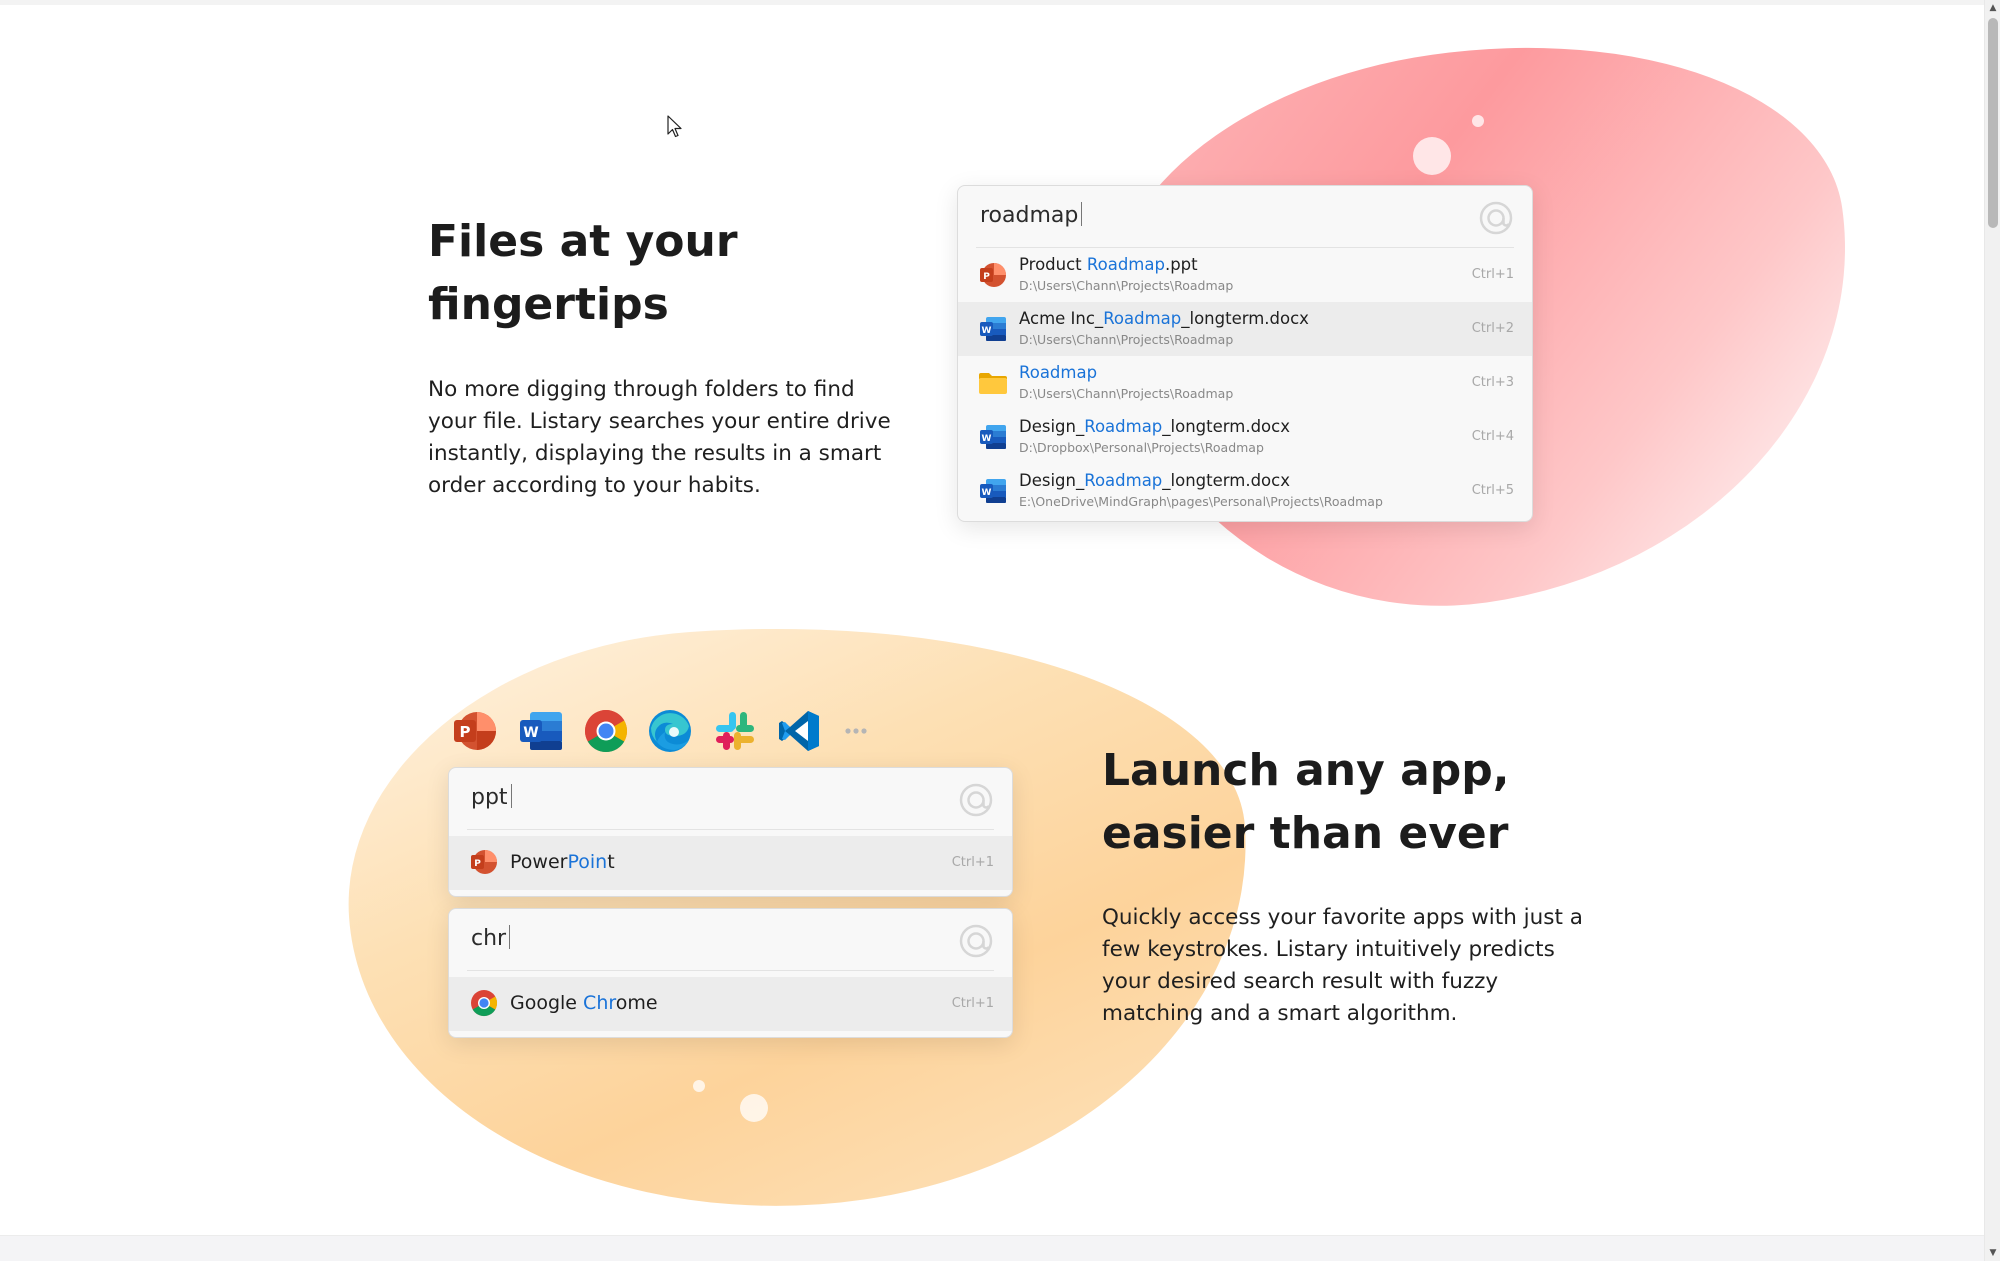 The height and width of the screenshot is (1261, 2000). What do you see at coordinates (1300, 981) in the screenshot?
I see `description-line: your desired search result with fuzzy` at bounding box center [1300, 981].